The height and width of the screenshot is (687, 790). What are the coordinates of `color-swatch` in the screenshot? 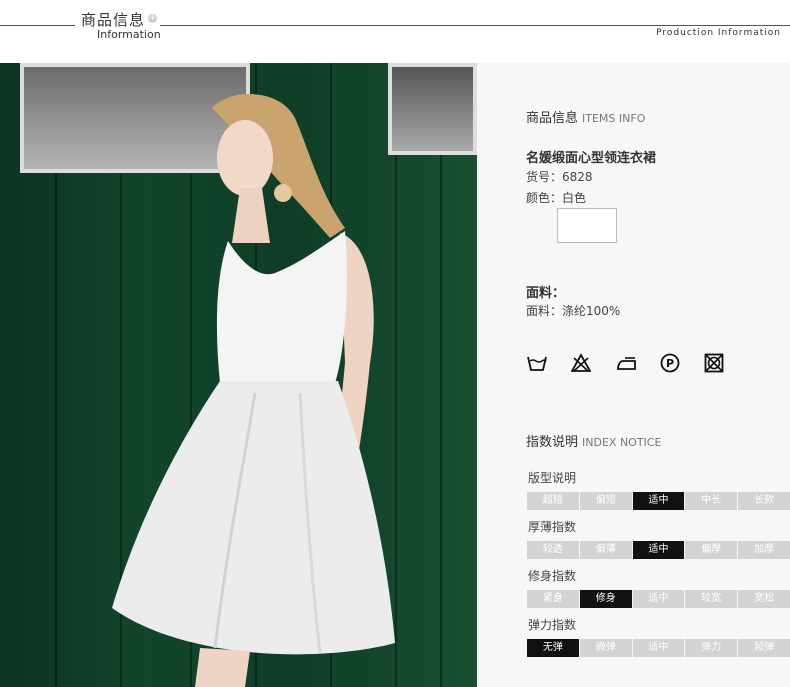 It's located at (587, 225).